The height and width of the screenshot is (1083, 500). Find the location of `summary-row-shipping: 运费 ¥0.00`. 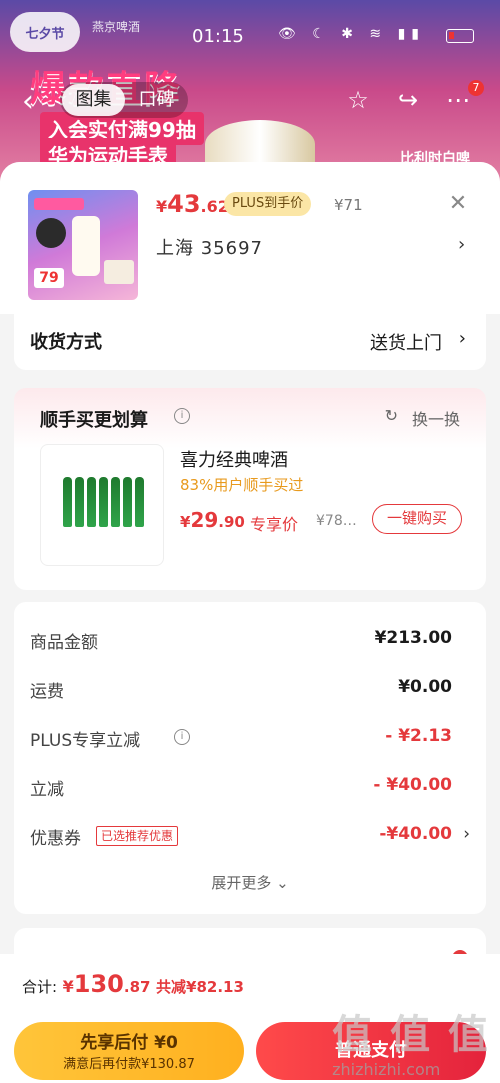

summary-row-shipping: 运费 ¥0.00 is located at coordinates (241, 689).